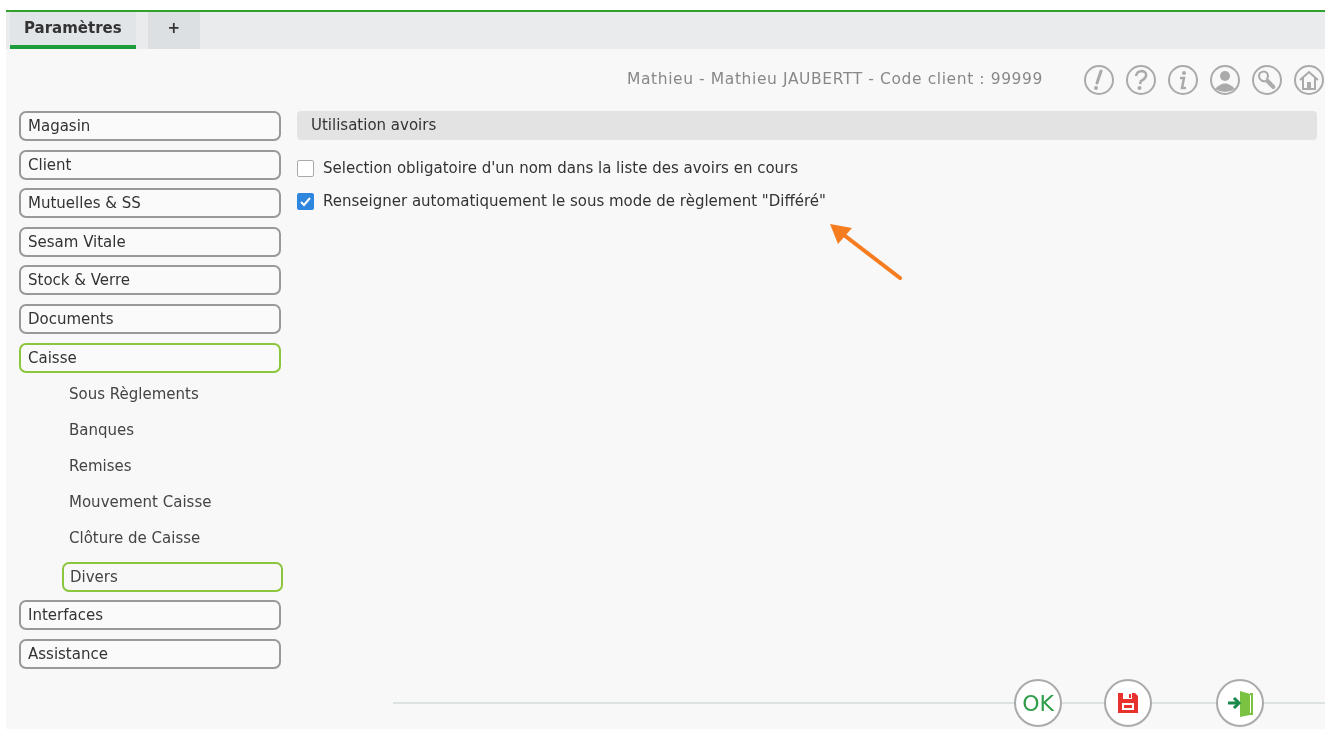 This screenshot has height=729, width=1325. I want to click on tab: Paramètres, so click(73, 30).